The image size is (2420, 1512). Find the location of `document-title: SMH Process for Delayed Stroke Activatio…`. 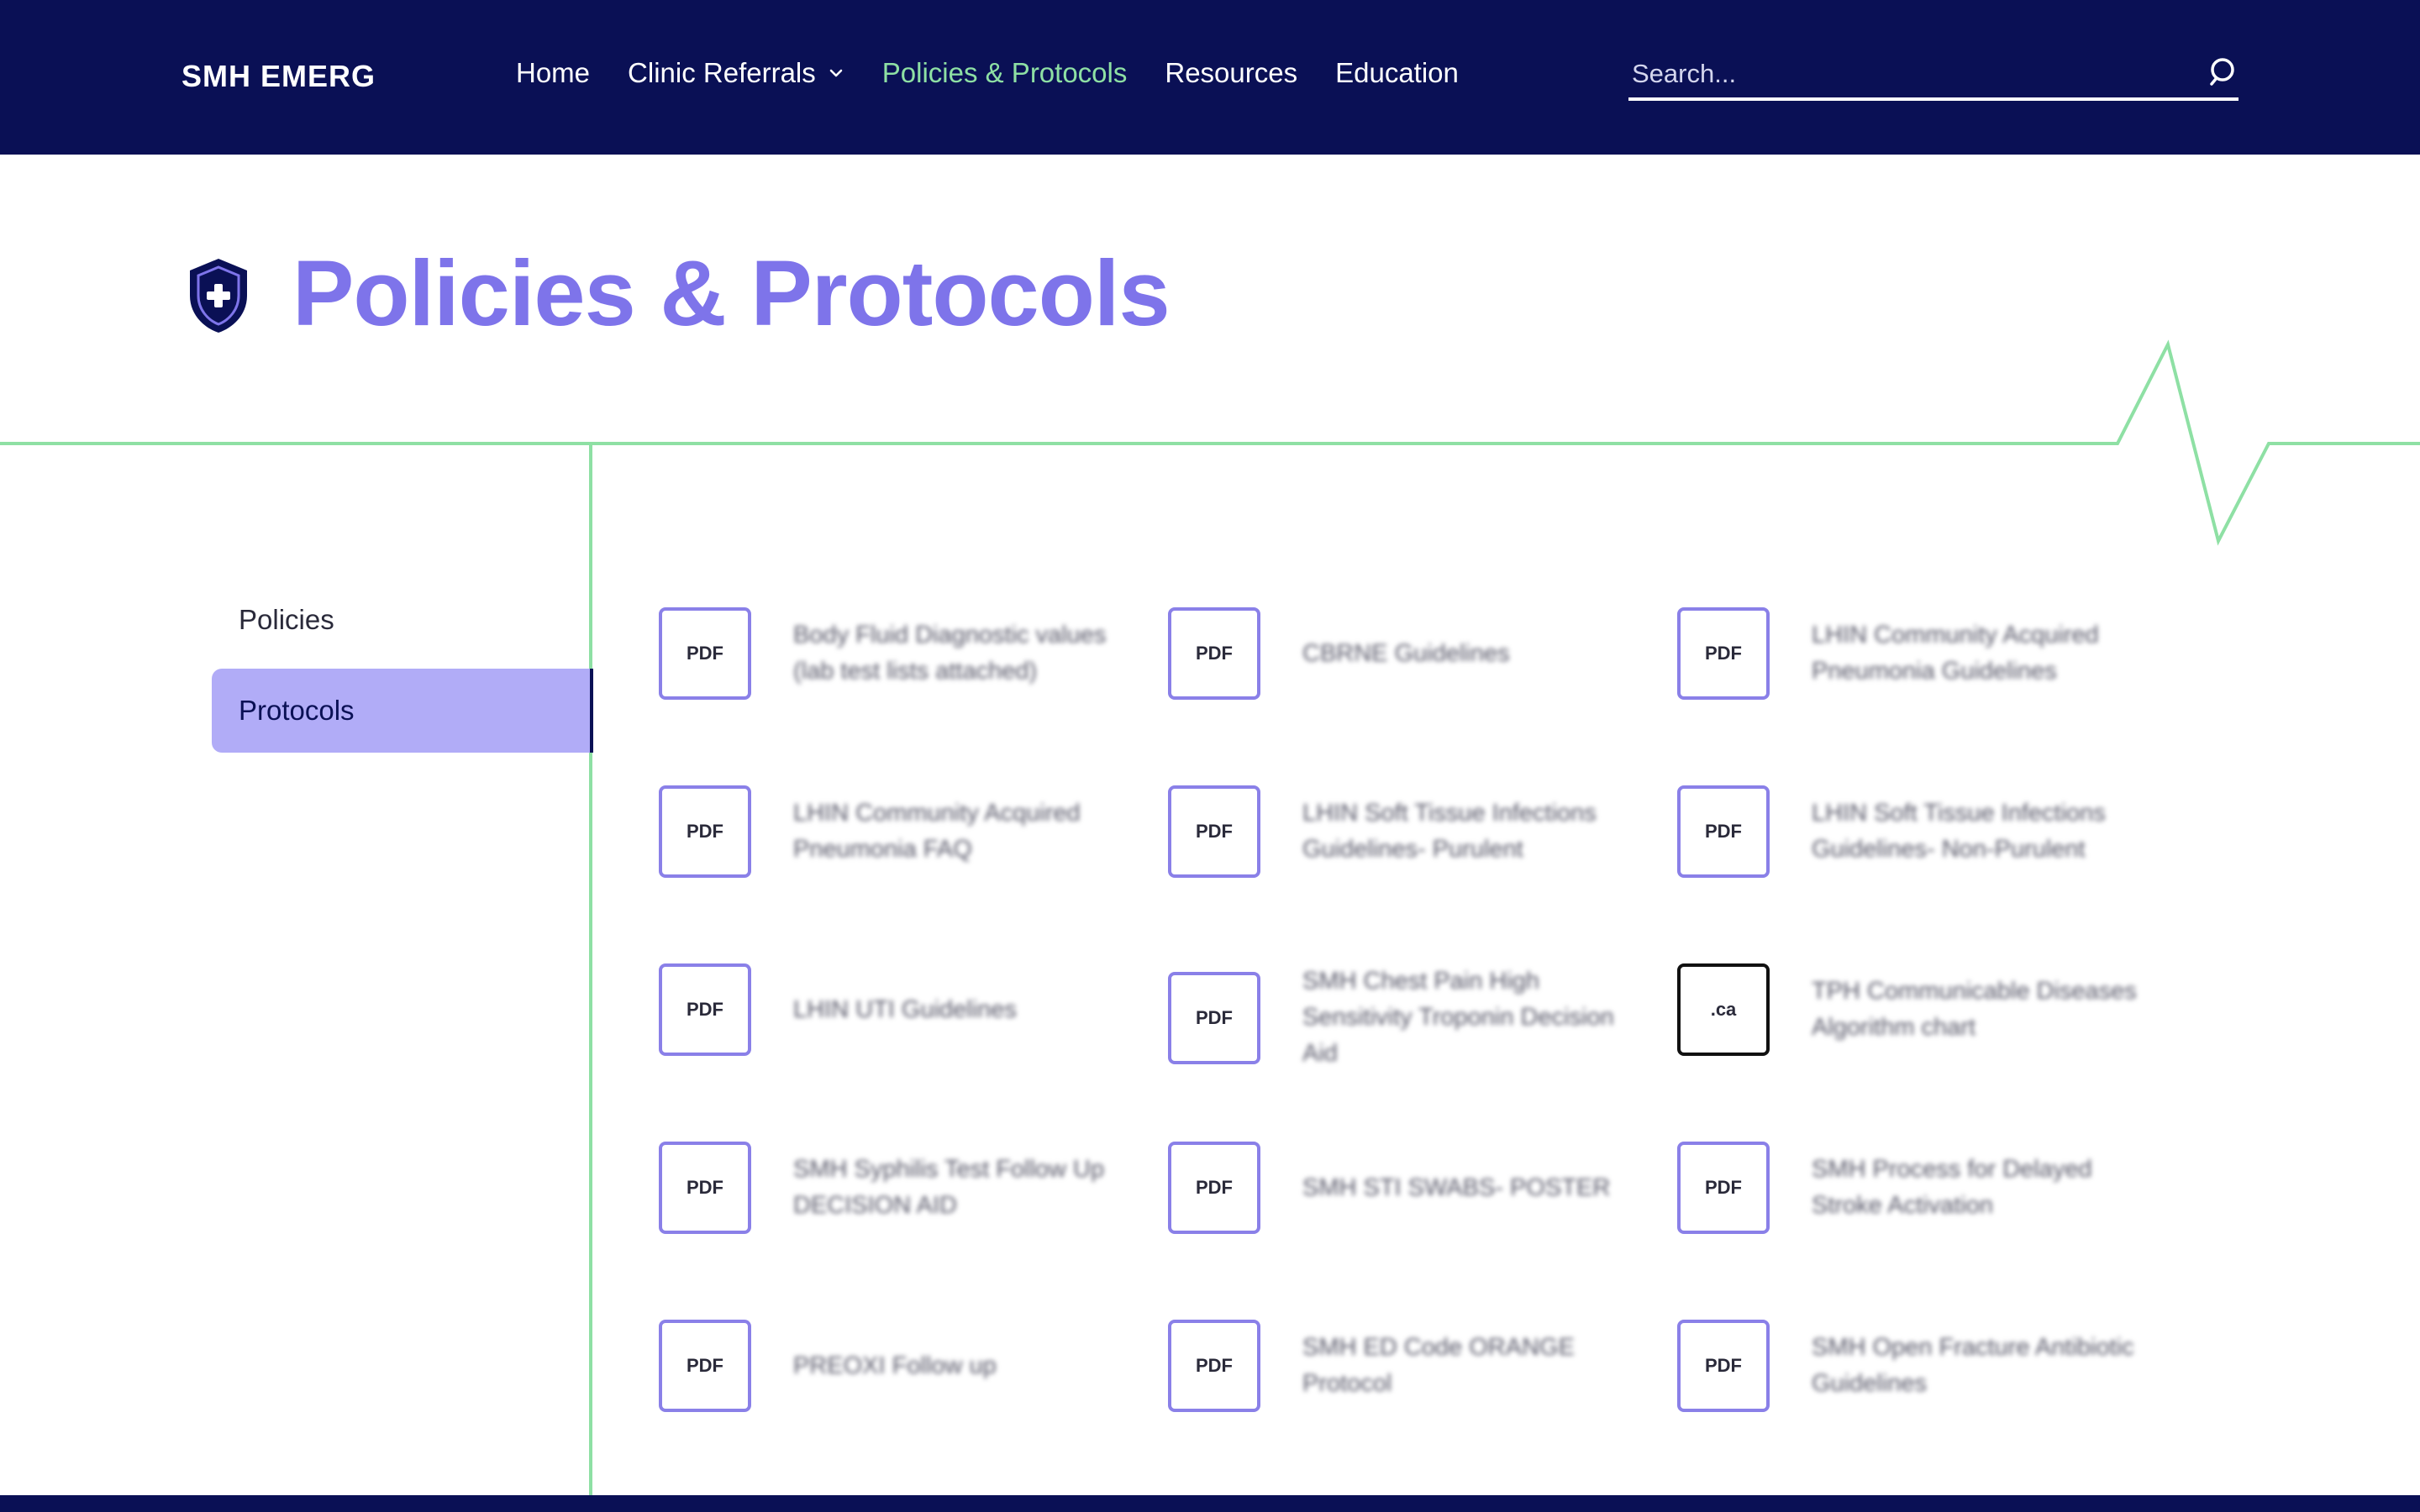

document-title: SMH Process for Delayed Stroke Activatio… is located at coordinates (1952, 1187).